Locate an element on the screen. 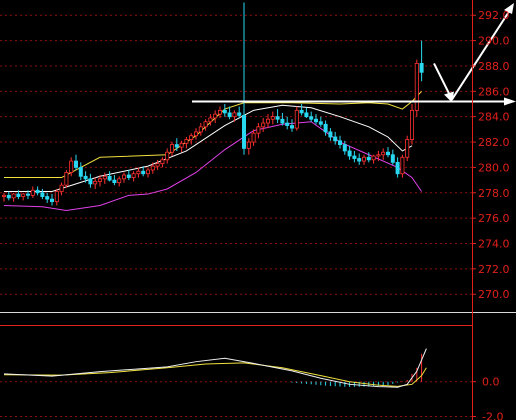 The height and width of the screenshot is (420, 516). price-tick-label: 284.0 is located at coordinates (494, 117).